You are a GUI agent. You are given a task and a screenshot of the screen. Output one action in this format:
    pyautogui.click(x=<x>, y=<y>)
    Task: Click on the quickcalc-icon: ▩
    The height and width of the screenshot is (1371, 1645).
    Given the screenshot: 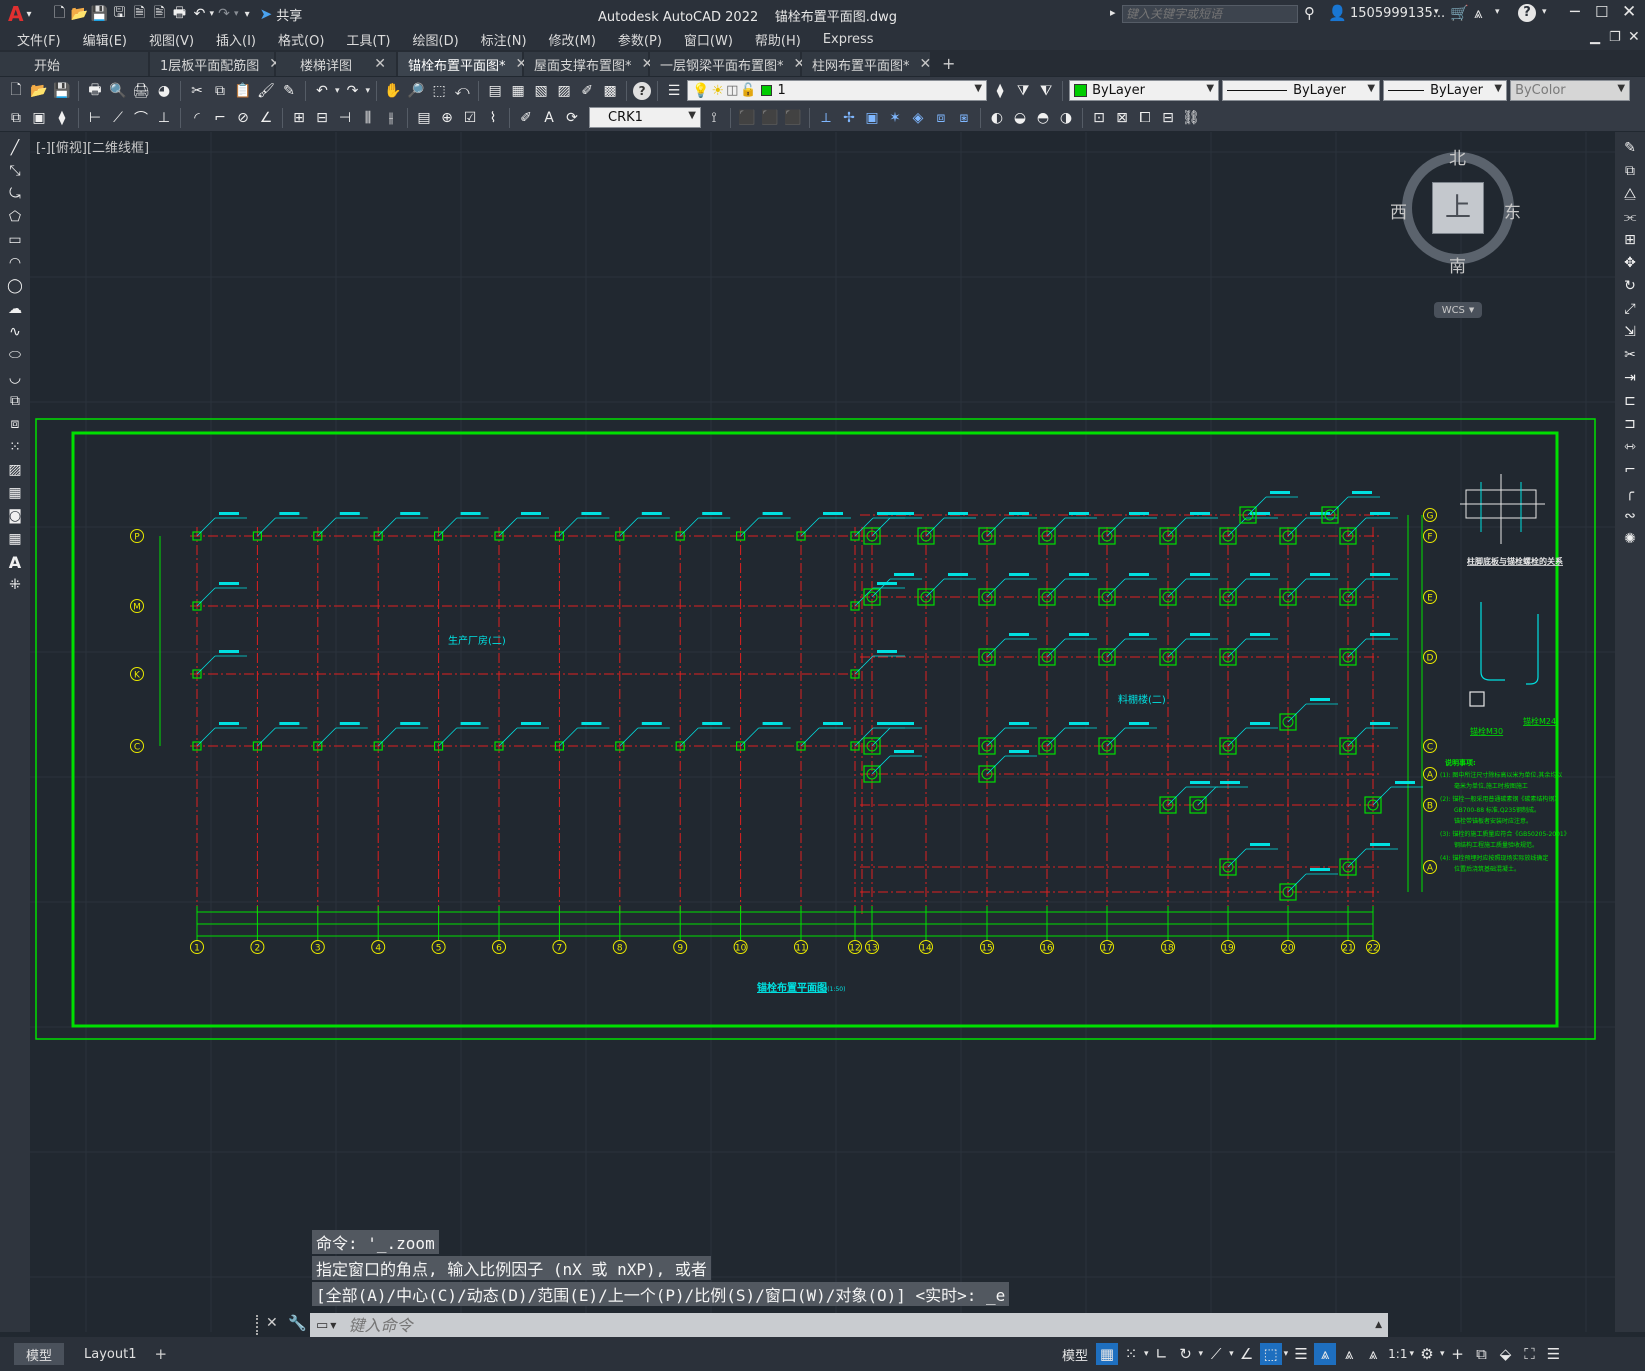 What is the action you would take?
    pyautogui.click(x=610, y=91)
    